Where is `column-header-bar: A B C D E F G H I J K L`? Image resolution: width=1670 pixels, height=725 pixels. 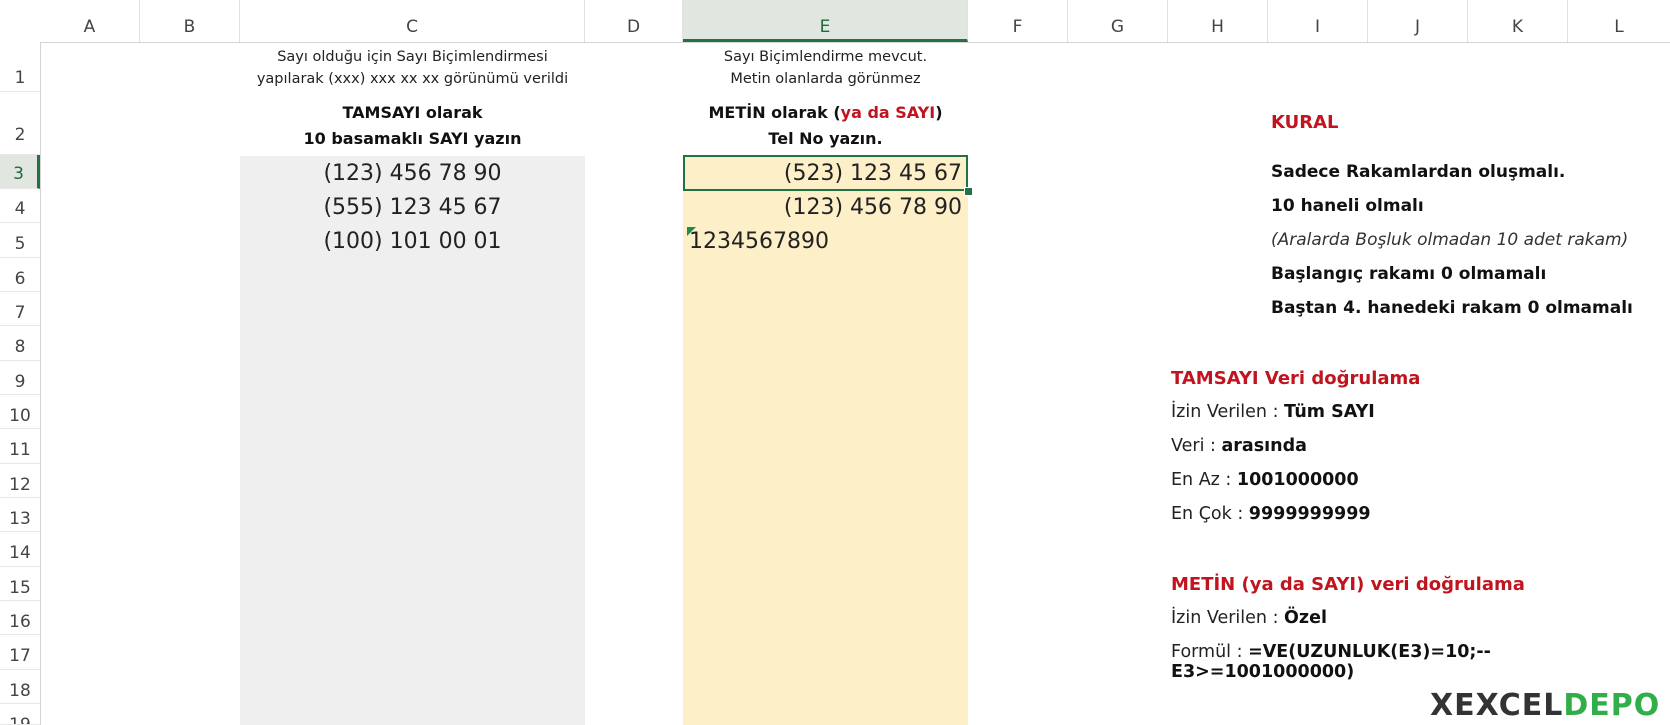 column-header-bar: A B C D E F G H I J K L is located at coordinates (835, 21).